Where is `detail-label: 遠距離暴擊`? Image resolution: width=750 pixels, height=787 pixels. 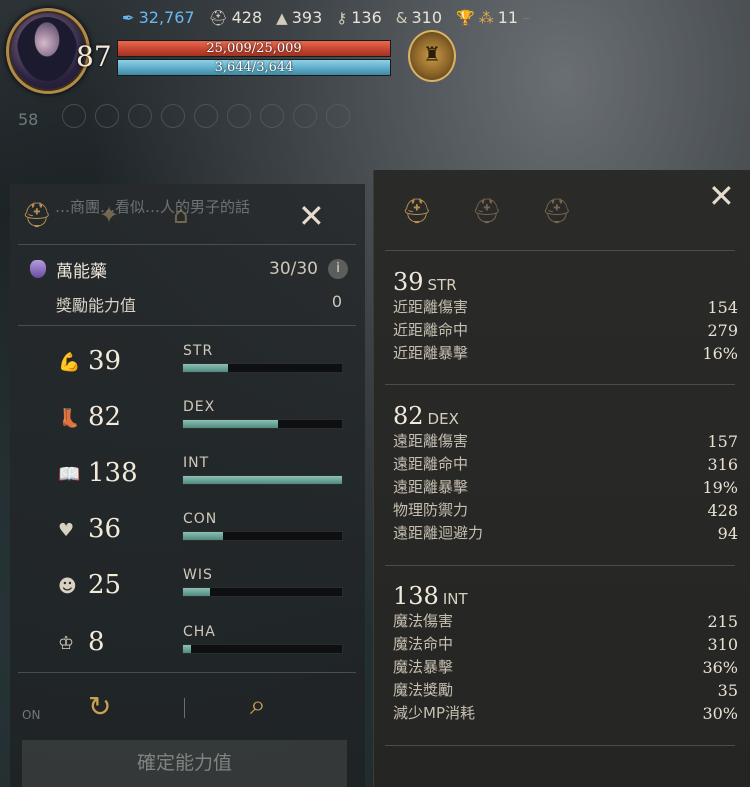
detail-label: 遠距離暴擊 is located at coordinates (431, 487).